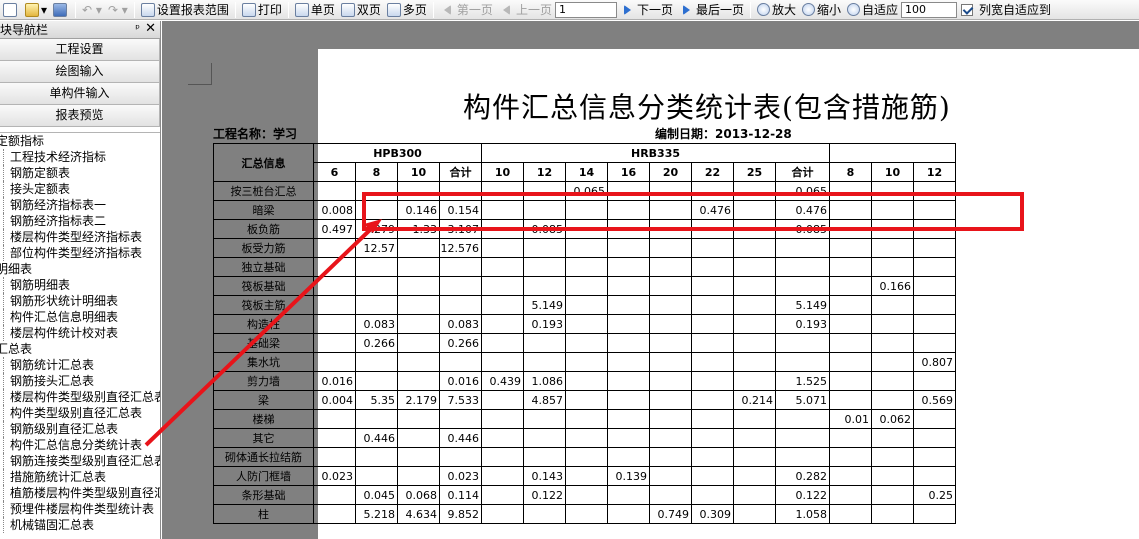  Describe the element at coordinates (80, 445) in the screenshot. I see `tree-item: 构件汇总信息分类统计表` at that location.